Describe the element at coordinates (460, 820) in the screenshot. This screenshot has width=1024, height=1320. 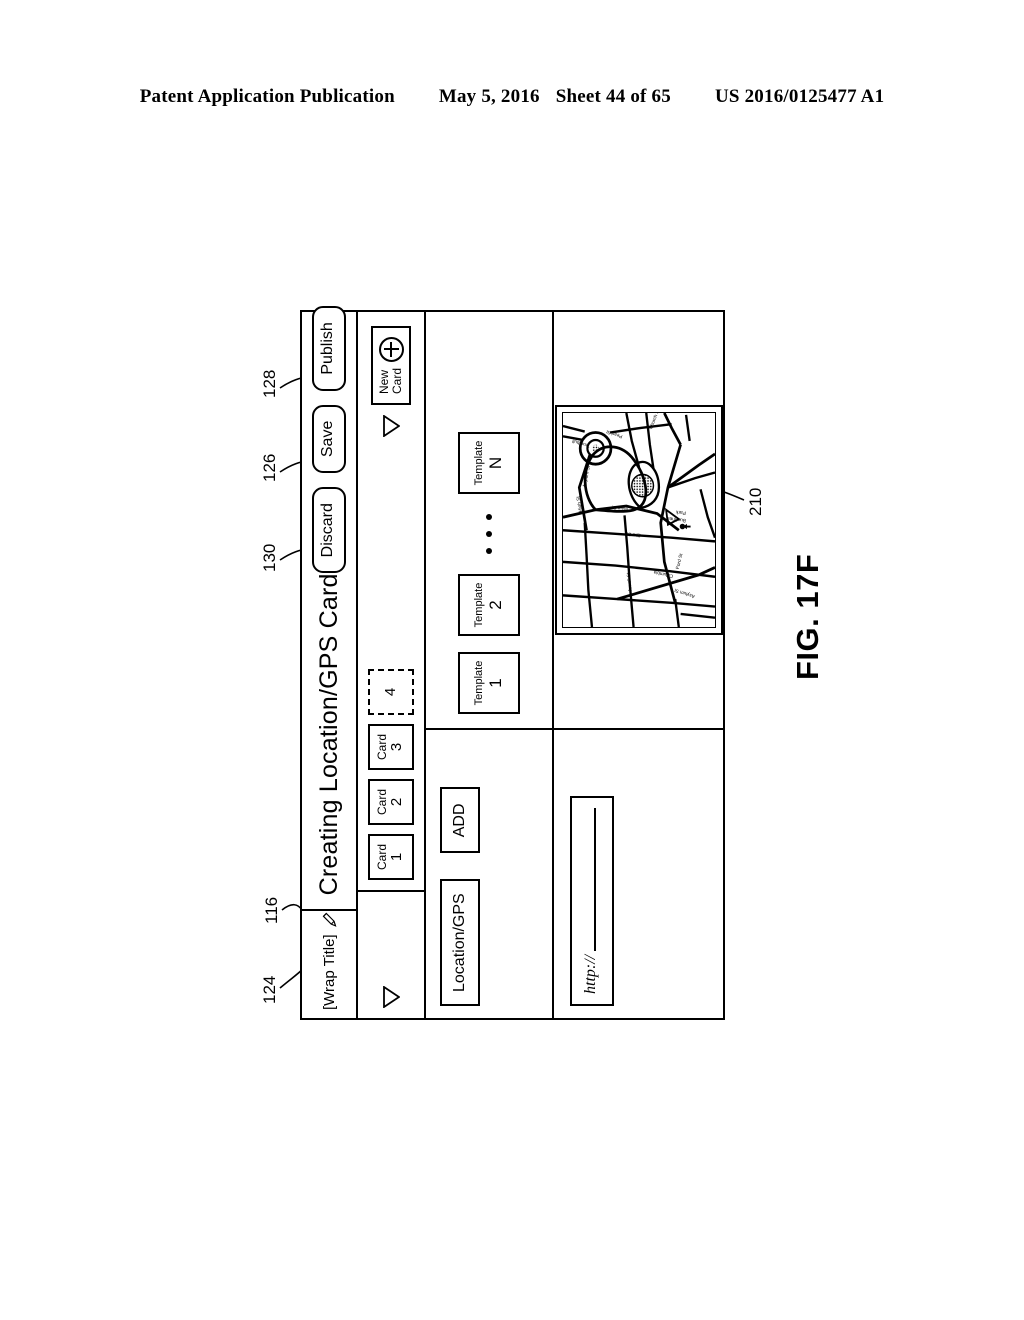
I see `add-button: ADD` at that location.